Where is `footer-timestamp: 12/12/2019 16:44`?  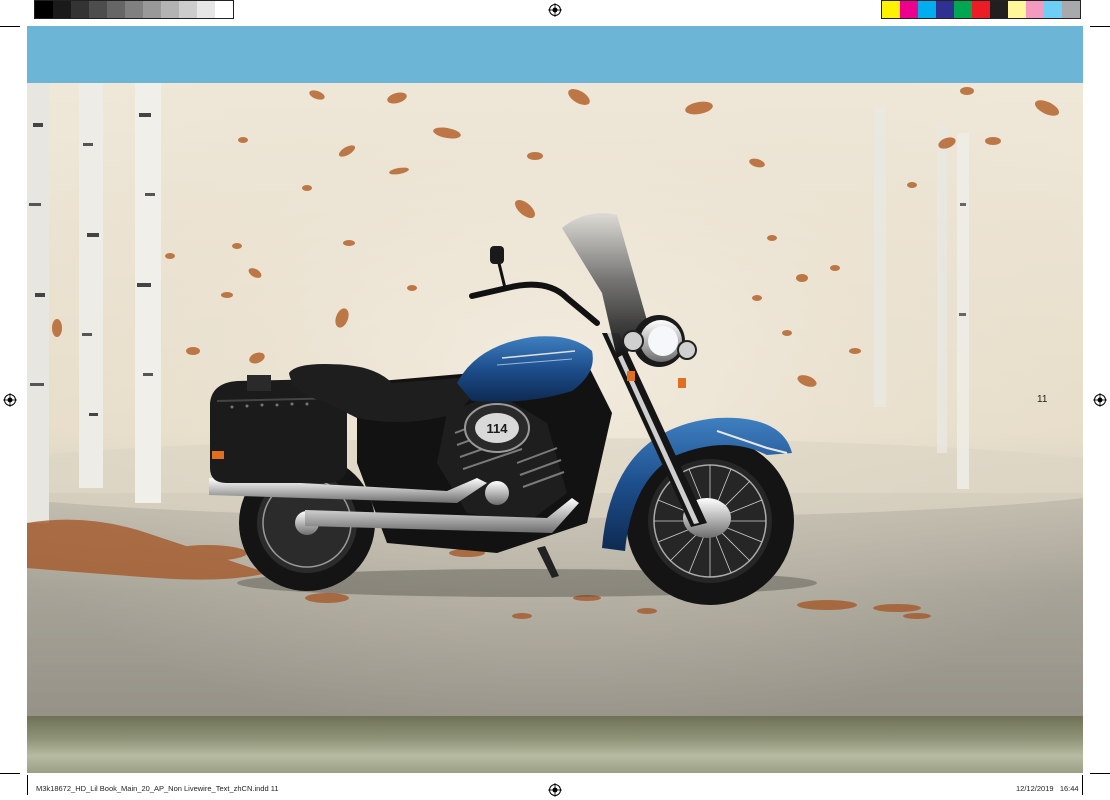 footer-timestamp: 12/12/2019 16:44 is located at coordinates (1047, 788).